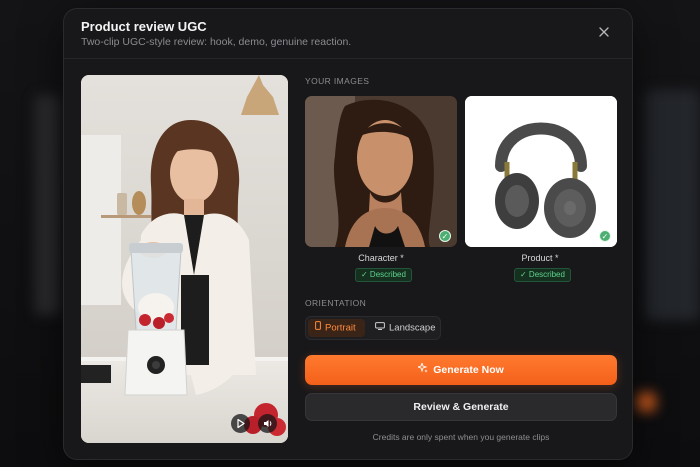  What do you see at coordinates (445, 236) in the screenshot?
I see `character-check-icon: ✓` at bounding box center [445, 236].